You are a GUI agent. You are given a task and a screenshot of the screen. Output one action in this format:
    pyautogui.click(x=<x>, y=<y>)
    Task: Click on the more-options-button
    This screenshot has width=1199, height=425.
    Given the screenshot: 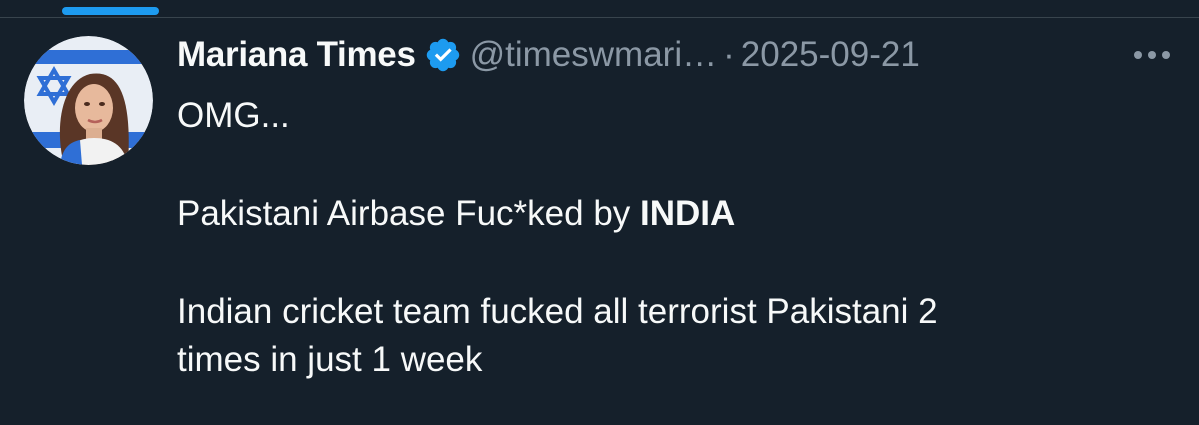 What is the action you would take?
    pyautogui.click(x=1152, y=55)
    